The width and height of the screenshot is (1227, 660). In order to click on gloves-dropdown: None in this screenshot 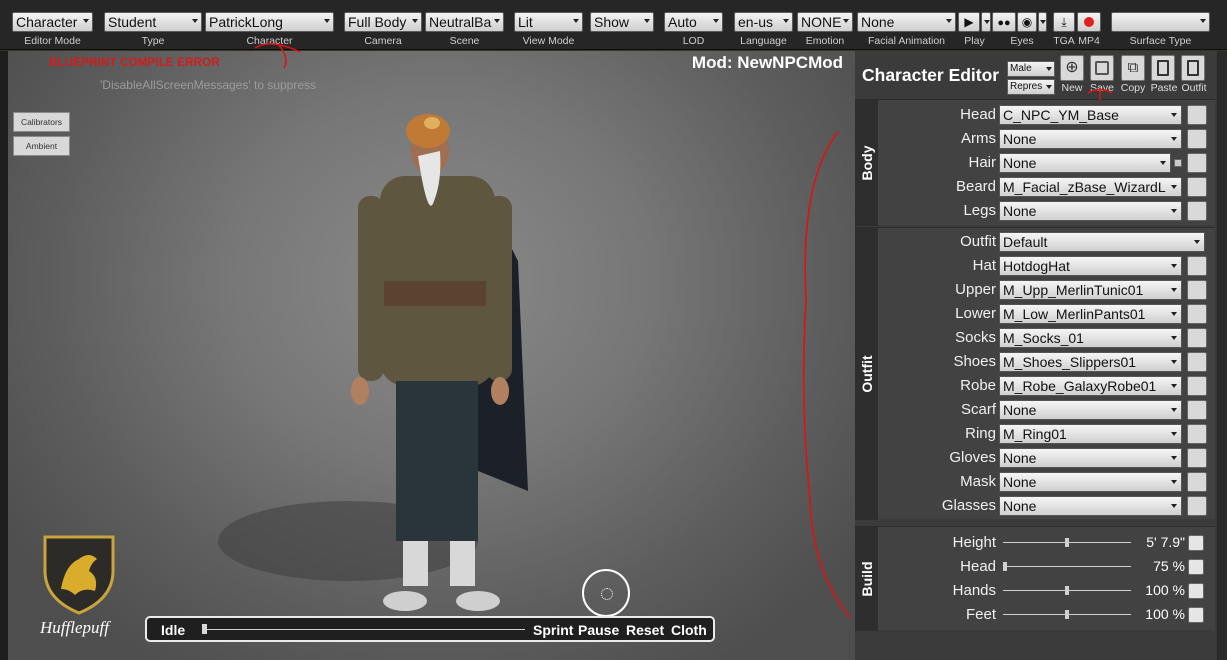, I will do `click(1090, 458)`.